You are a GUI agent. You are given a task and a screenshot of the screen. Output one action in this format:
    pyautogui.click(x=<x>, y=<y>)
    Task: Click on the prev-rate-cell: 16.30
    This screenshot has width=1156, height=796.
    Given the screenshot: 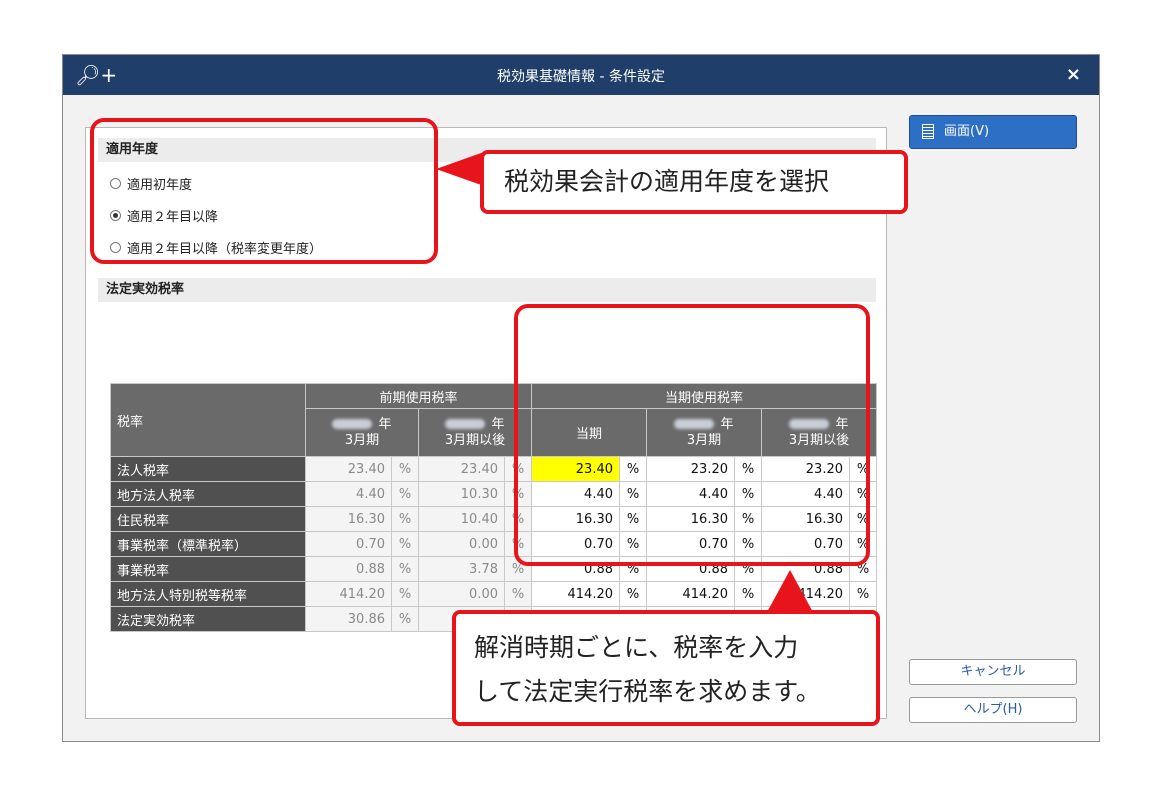 What is the action you would take?
    pyautogui.click(x=348, y=519)
    